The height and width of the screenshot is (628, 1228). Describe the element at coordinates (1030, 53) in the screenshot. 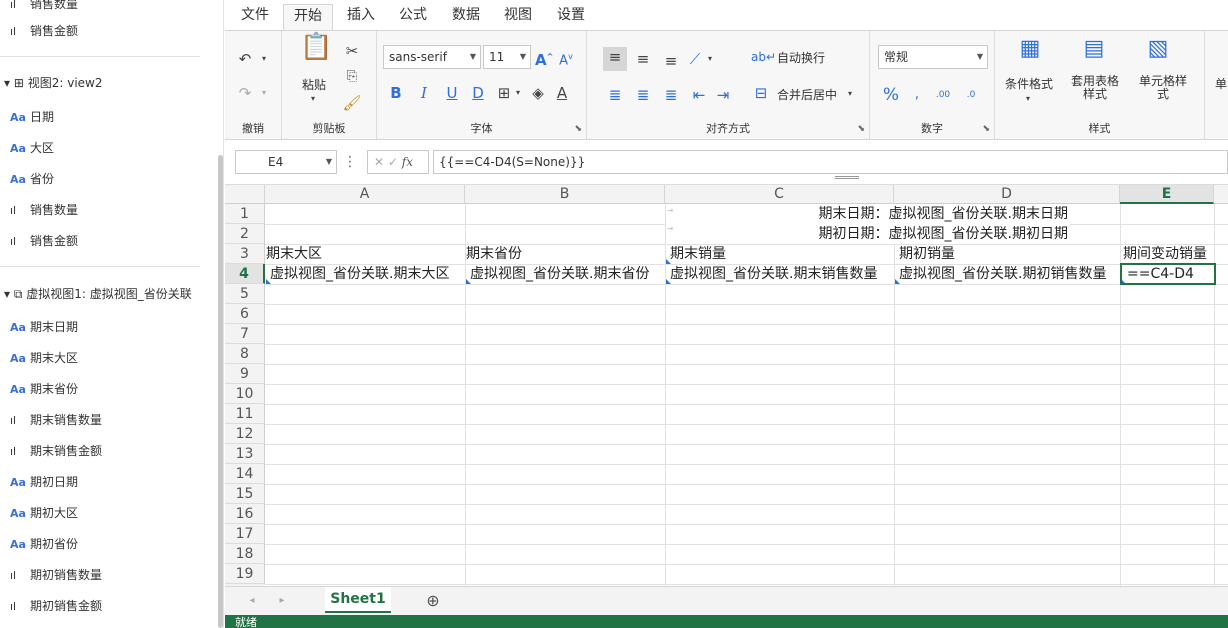

I see `conditional-format-icon: ▦` at that location.